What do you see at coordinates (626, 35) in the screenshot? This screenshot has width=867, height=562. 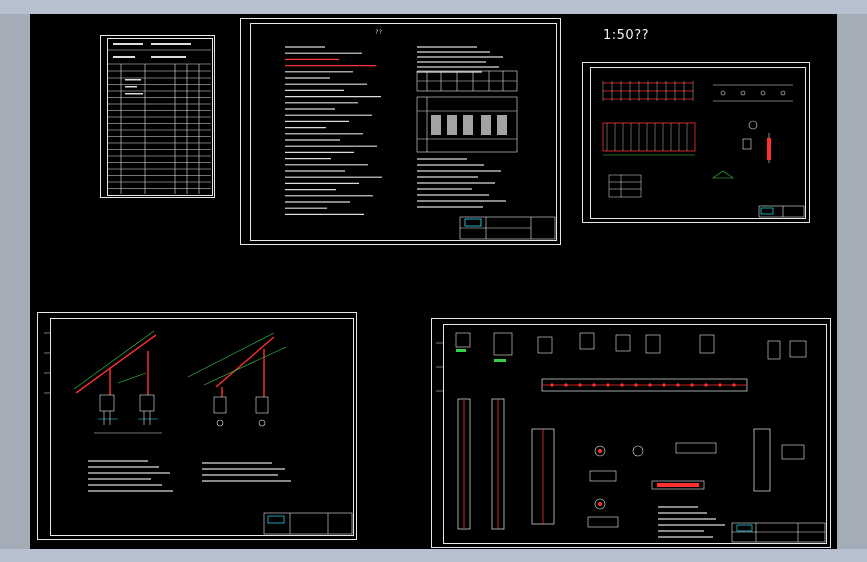 I see `scale-label: 1:50??` at bounding box center [626, 35].